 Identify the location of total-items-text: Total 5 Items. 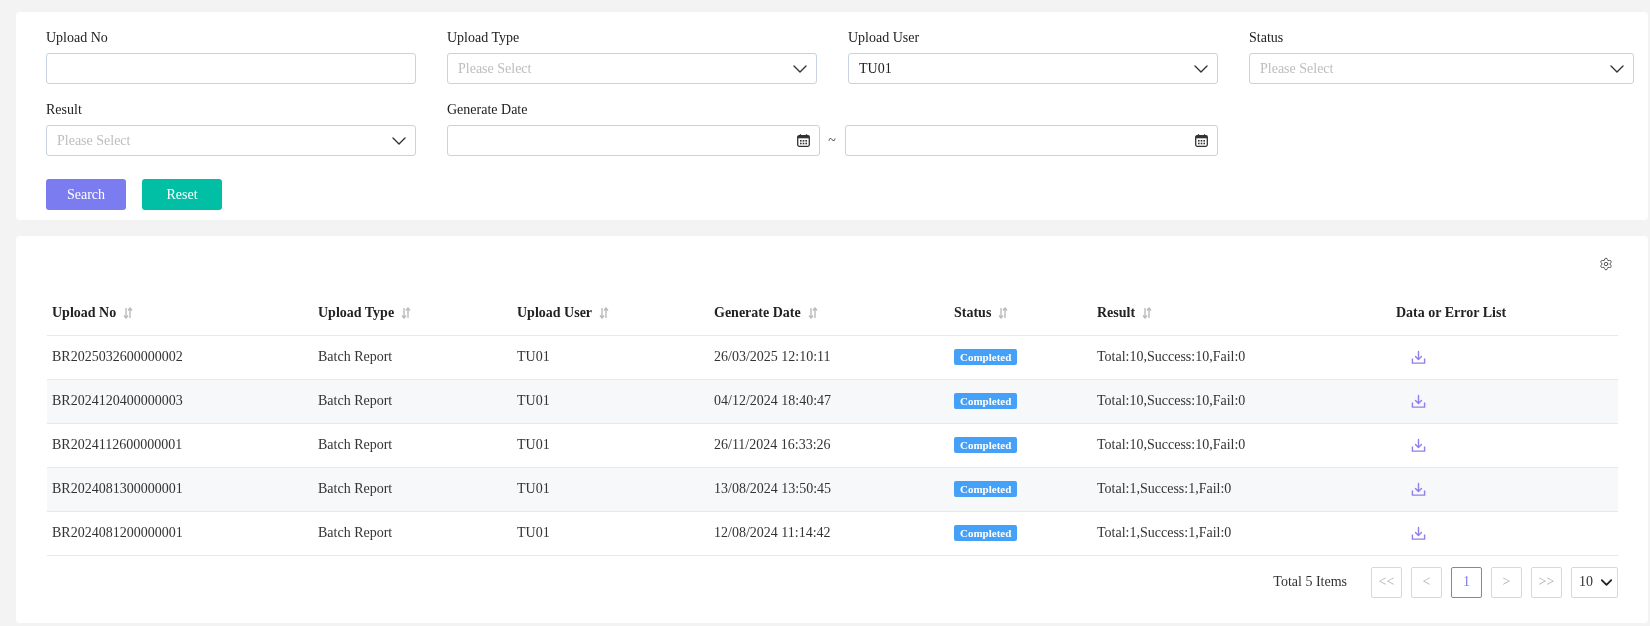
(1310, 582).